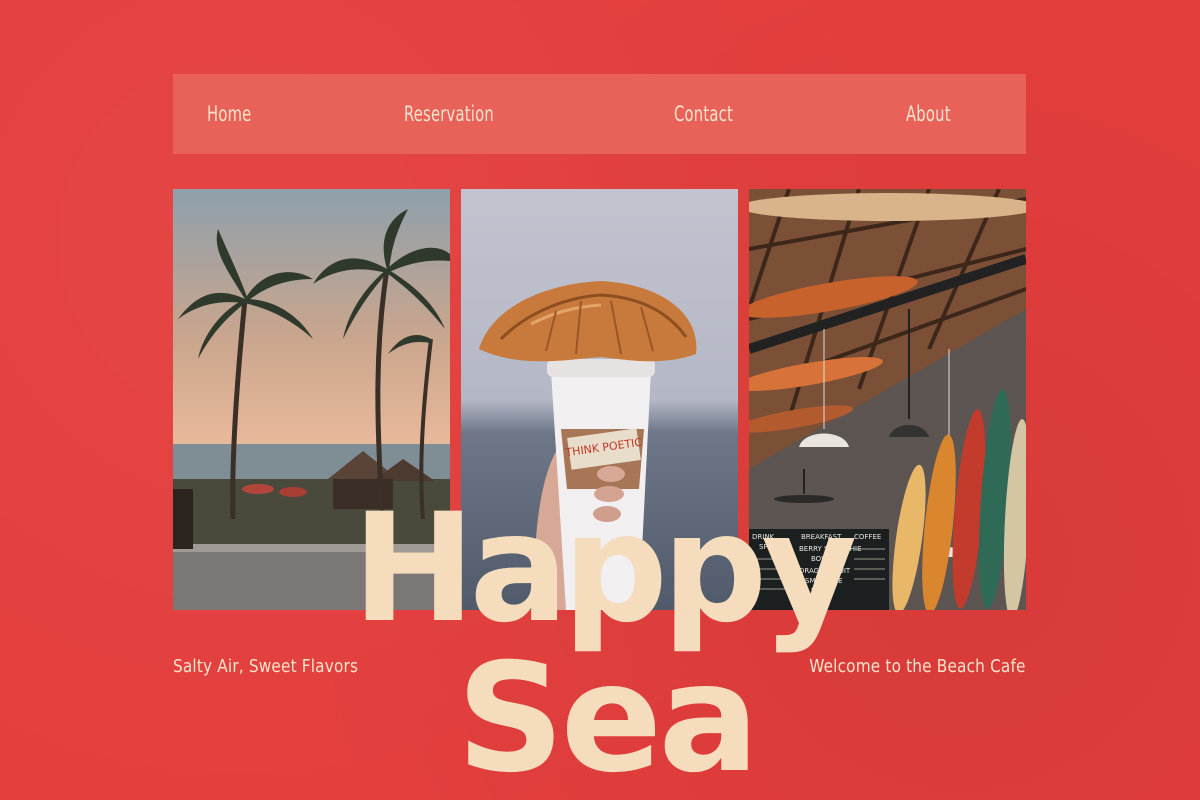 This screenshot has width=1200, height=800. What do you see at coordinates (449, 114) in the screenshot?
I see `nav-link-reservation: Reservation` at bounding box center [449, 114].